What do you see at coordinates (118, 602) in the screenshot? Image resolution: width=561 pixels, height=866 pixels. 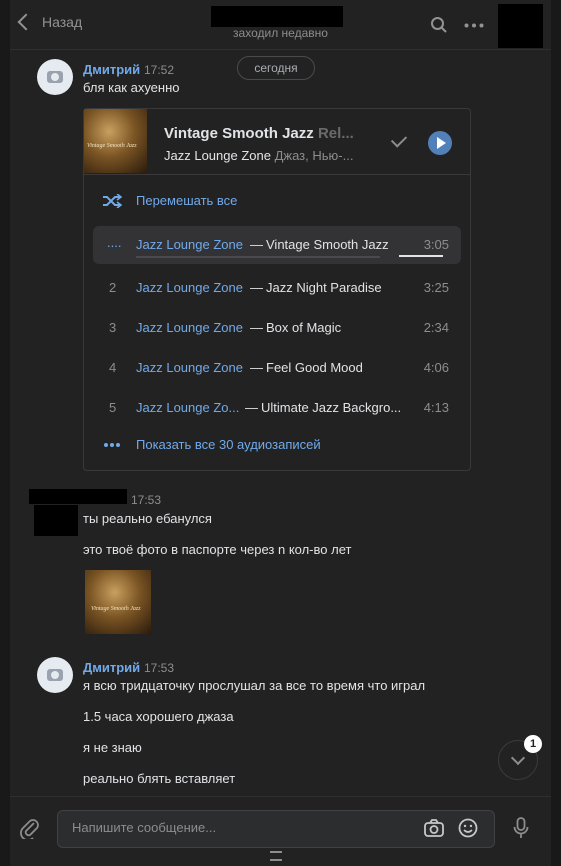 I see `photo-attachment: Vintage Smooth Jazz` at bounding box center [118, 602].